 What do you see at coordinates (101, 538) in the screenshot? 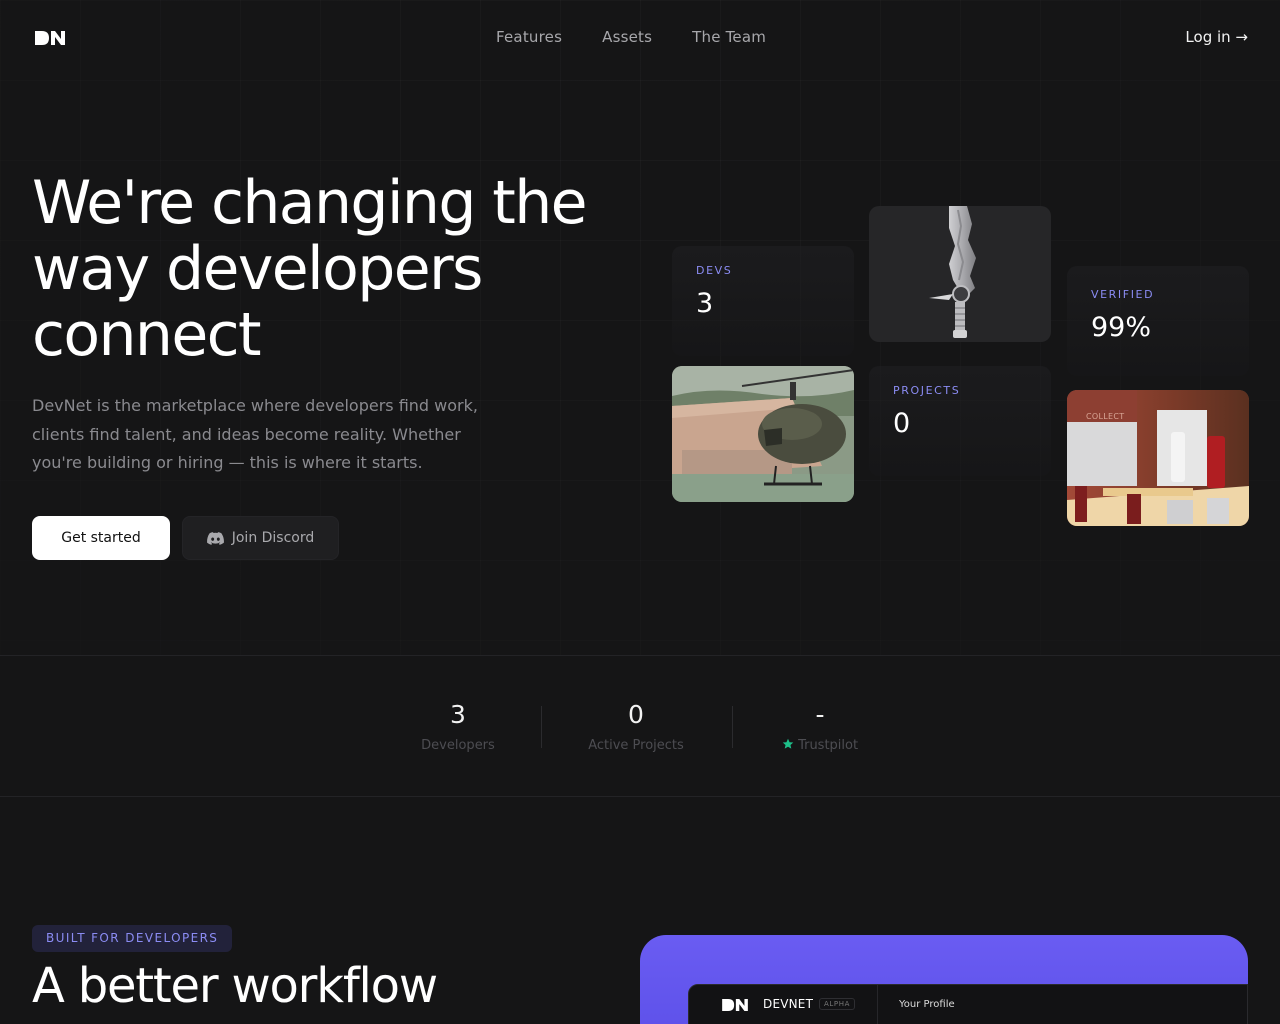
I see `get-started-button: Get started` at bounding box center [101, 538].